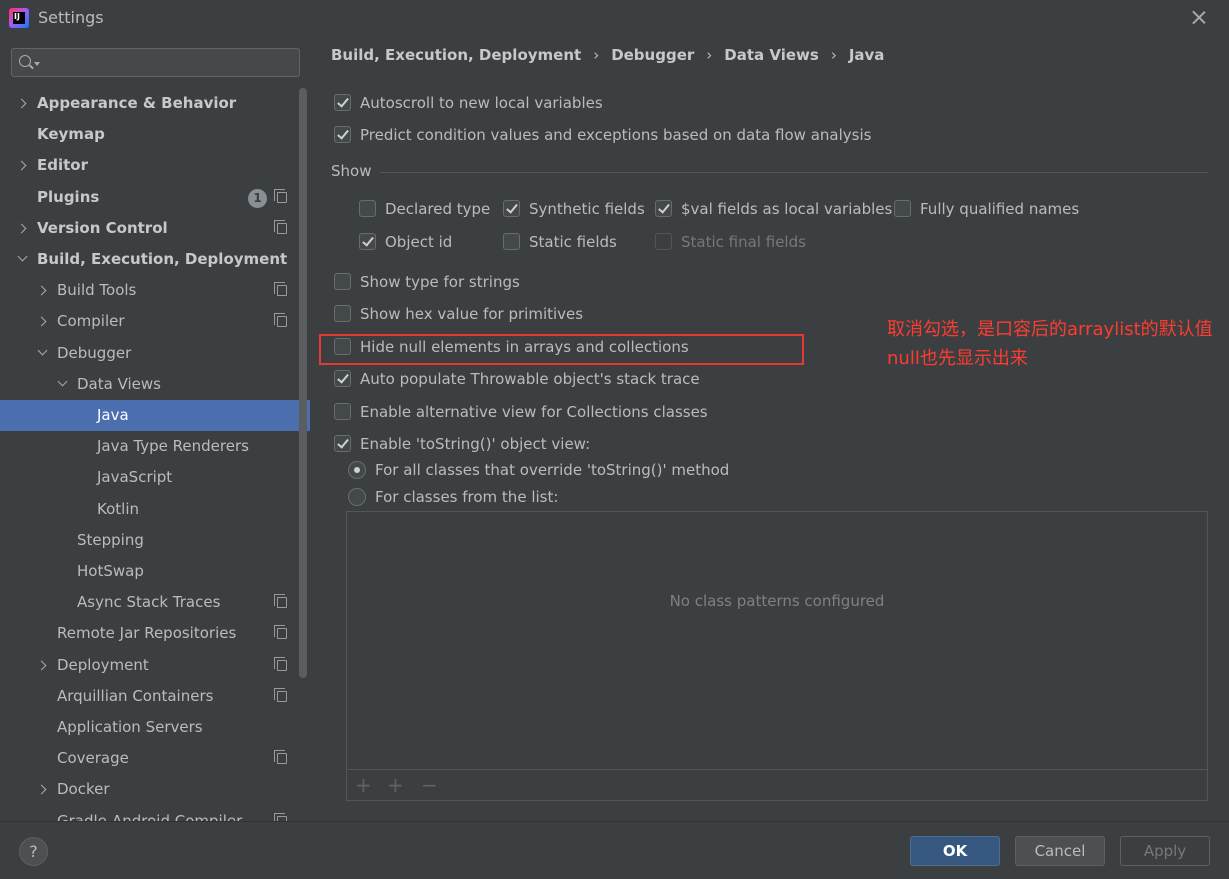  I want to click on sidebar-item-plugins: Plugins 1, so click(155, 197).